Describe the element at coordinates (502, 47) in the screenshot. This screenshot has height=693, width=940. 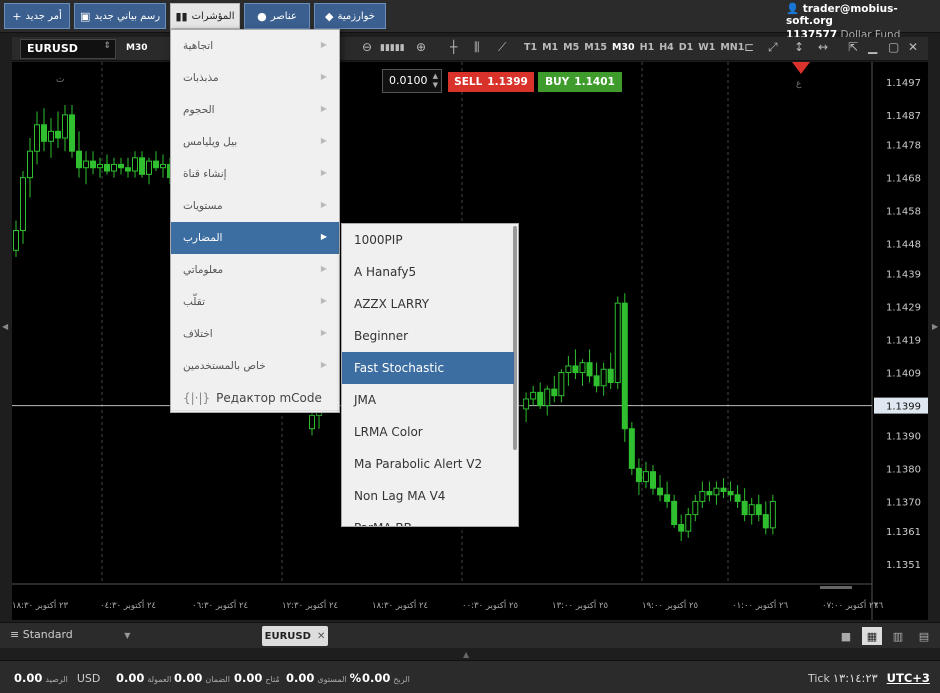
I see `line-chart-icon: ⟋` at that location.